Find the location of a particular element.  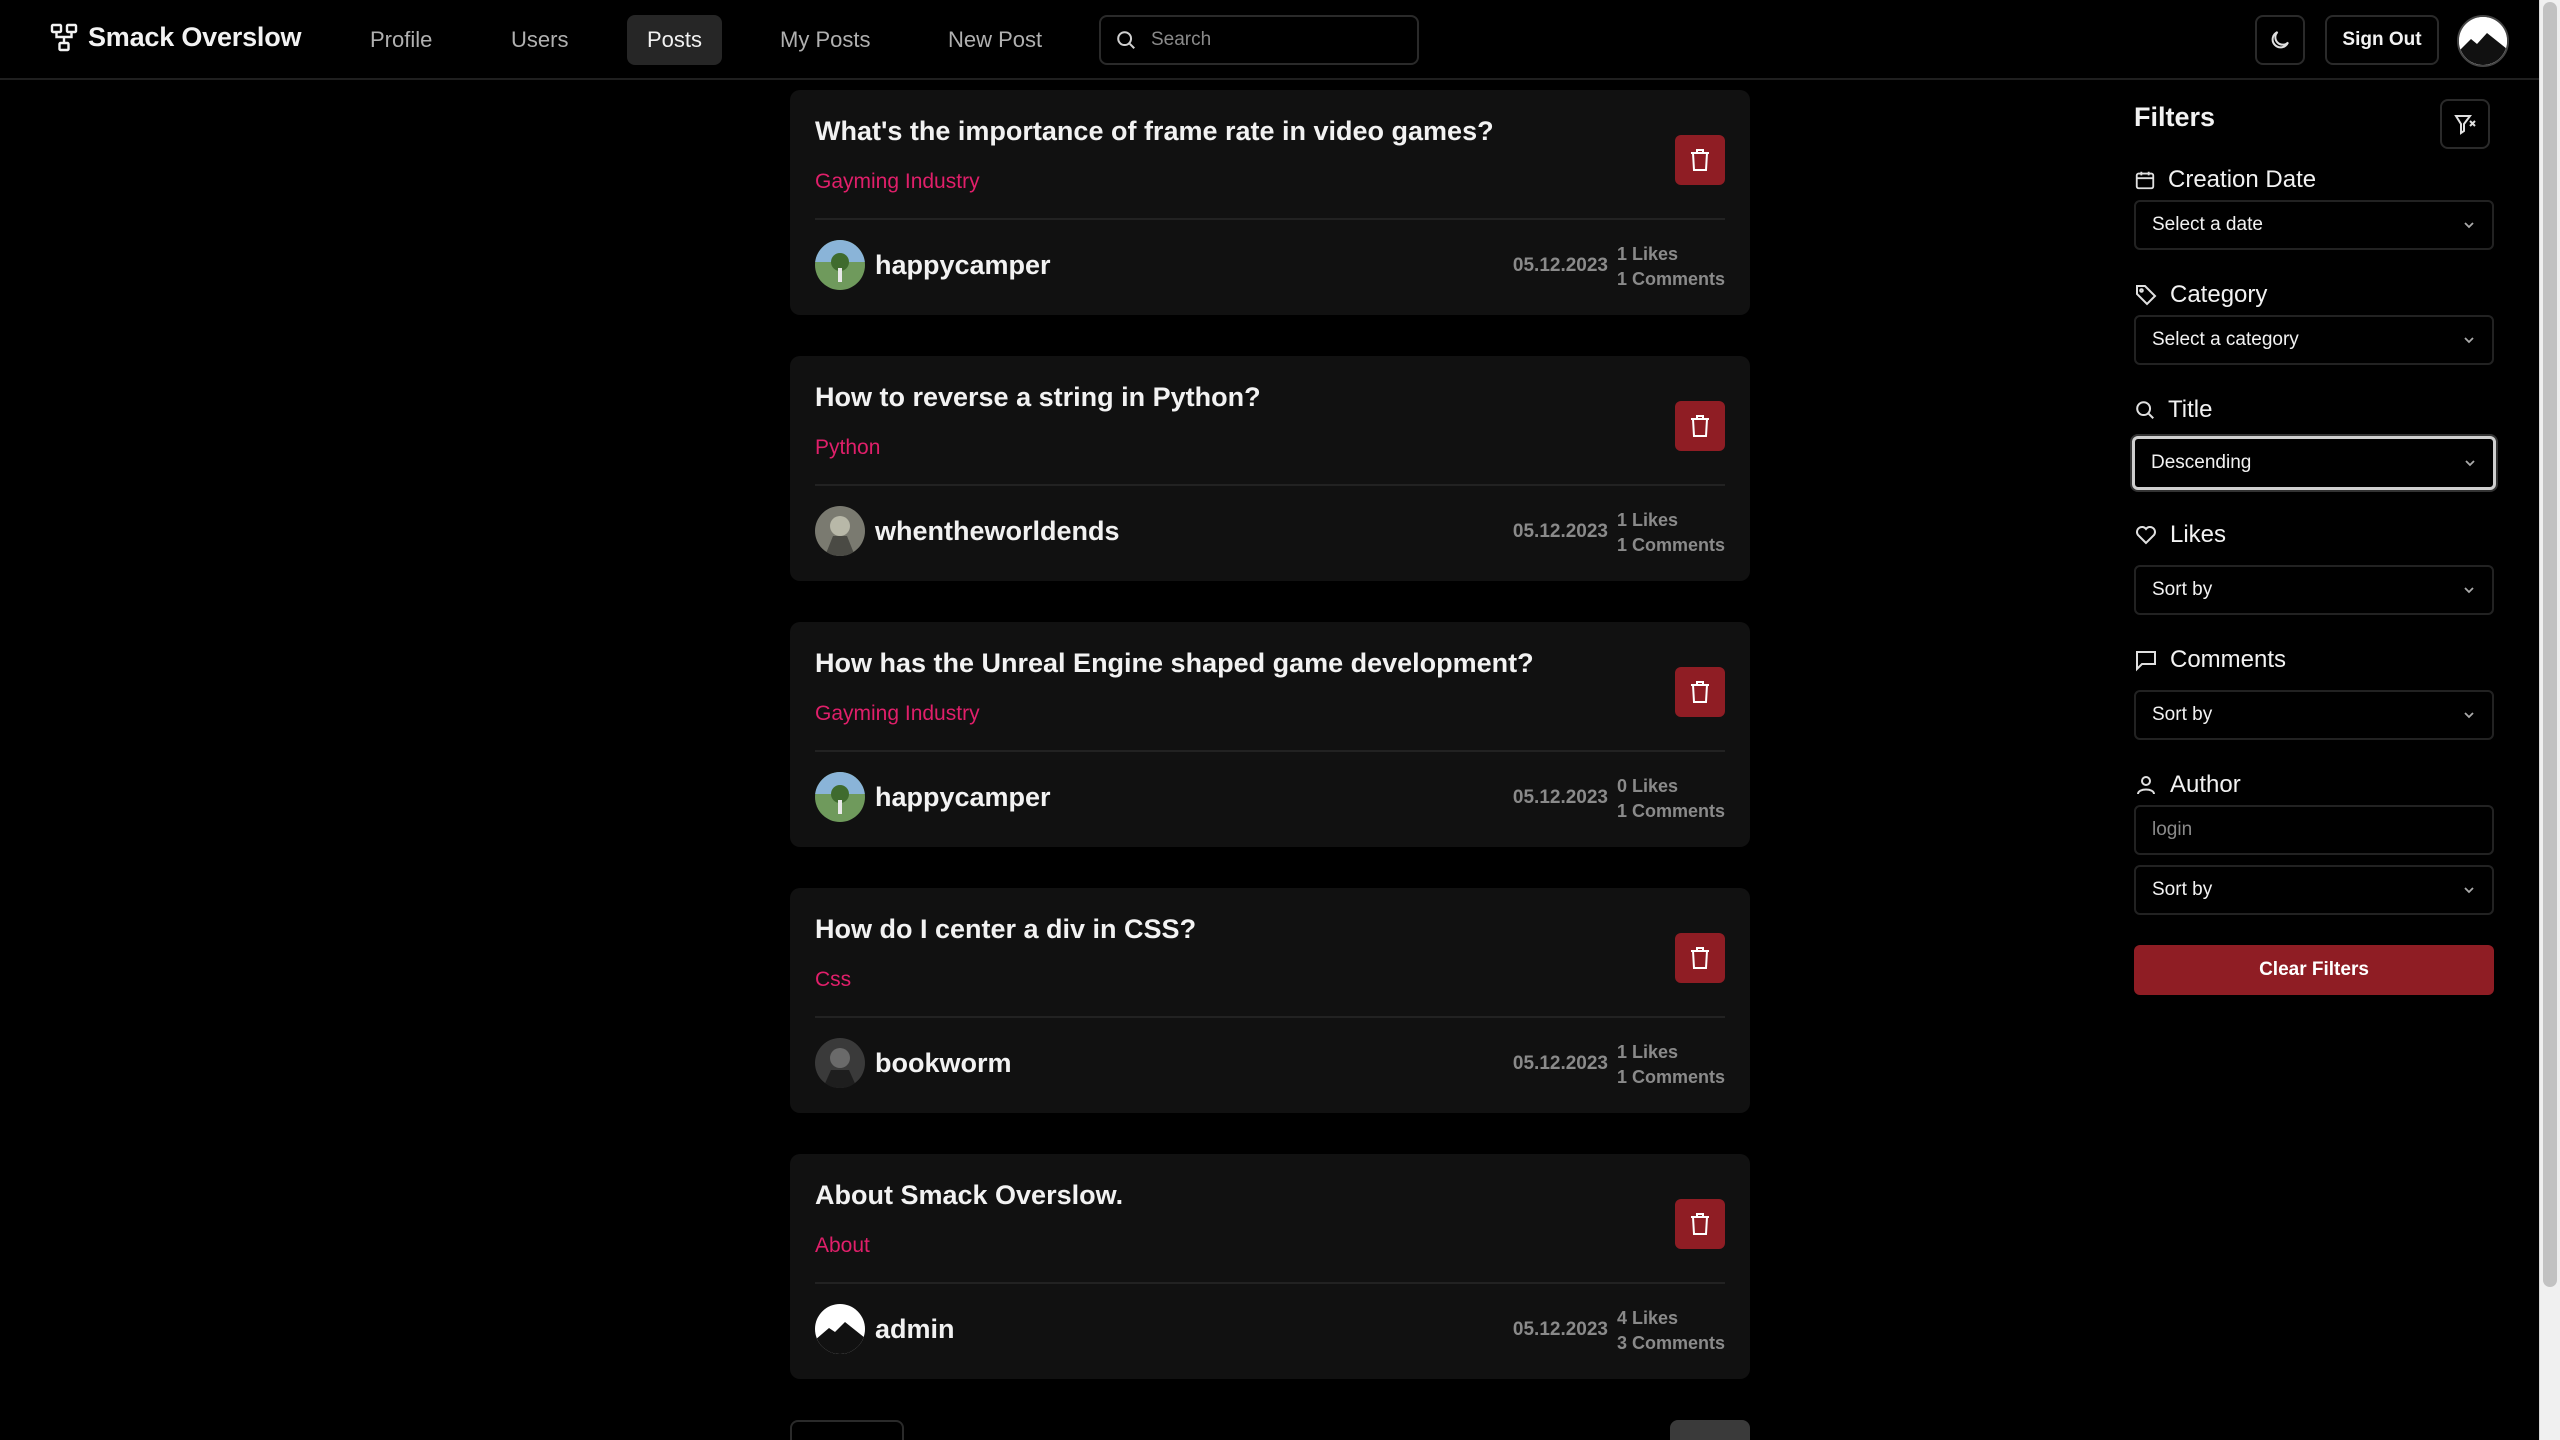

title-label: Title is located at coordinates (2173, 410).